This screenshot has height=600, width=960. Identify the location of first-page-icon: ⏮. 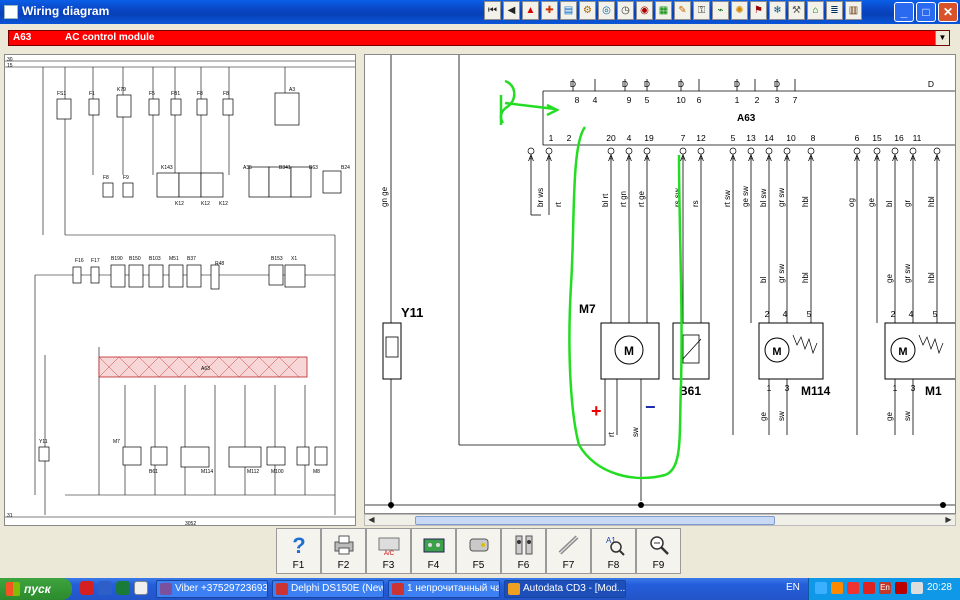
(492, 10).